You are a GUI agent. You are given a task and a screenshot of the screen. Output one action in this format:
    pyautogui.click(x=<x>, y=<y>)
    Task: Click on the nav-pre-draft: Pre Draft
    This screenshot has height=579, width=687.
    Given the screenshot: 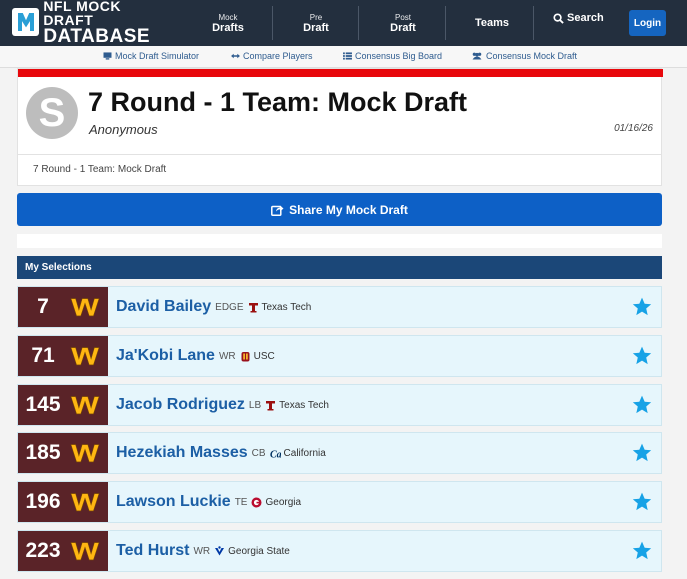 What is the action you would take?
    pyautogui.click(x=316, y=23)
    